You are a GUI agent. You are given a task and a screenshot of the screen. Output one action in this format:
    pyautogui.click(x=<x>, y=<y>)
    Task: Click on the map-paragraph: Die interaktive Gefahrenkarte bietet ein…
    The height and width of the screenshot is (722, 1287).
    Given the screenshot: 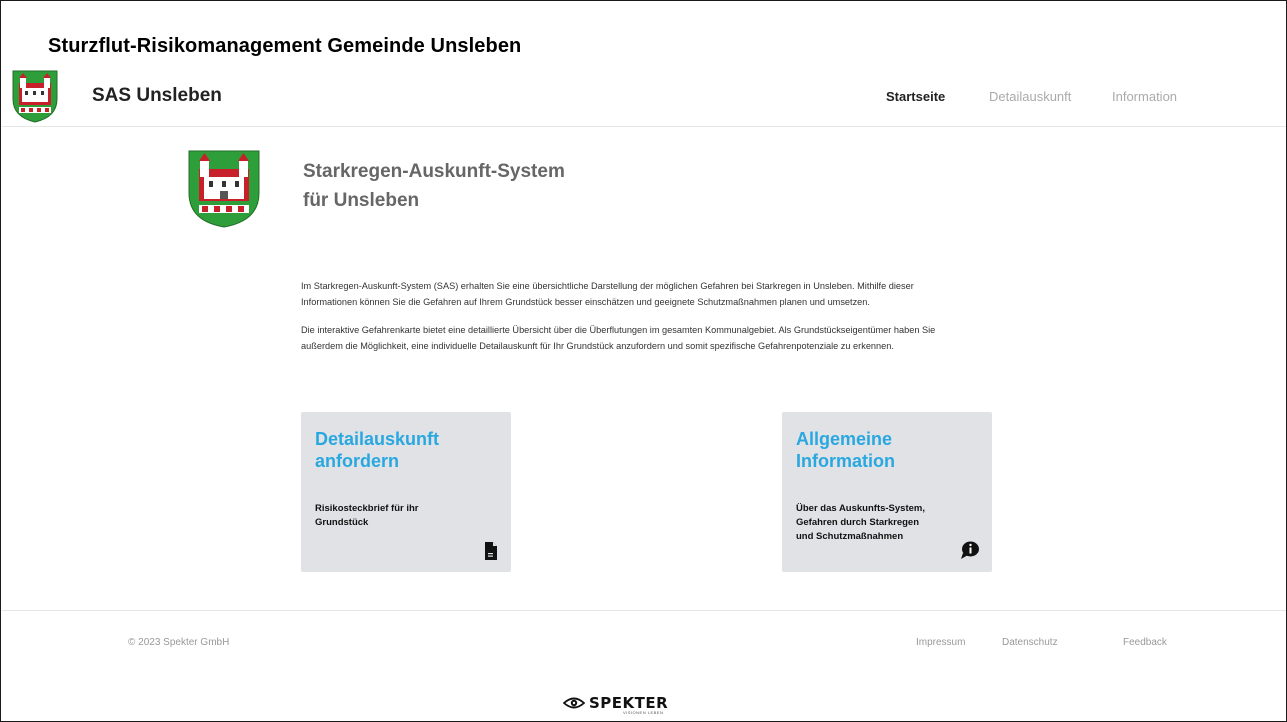 What is the action you would take?
    pyautogui.click(x=651, y=338)
    